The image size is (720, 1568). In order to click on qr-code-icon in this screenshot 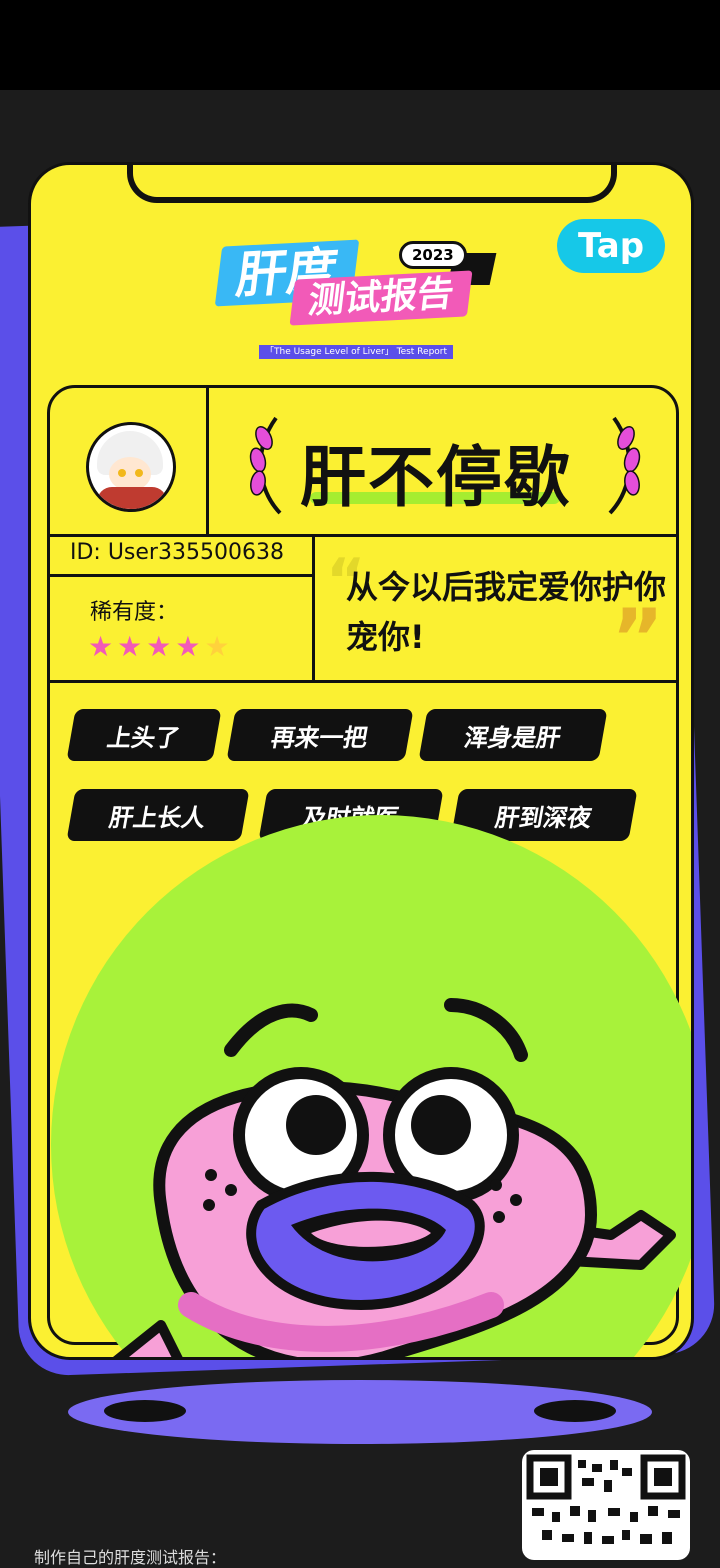, I will do `click(606, 1505)`.